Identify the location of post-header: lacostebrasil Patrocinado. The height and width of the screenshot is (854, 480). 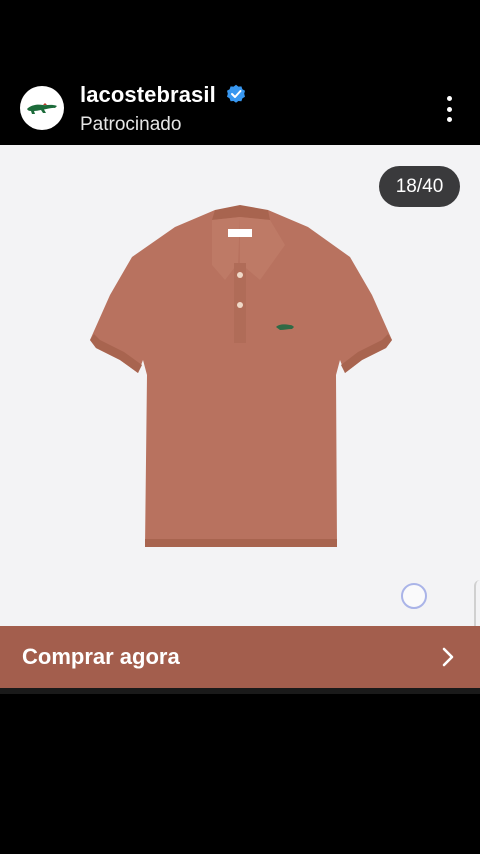
(240, 107).